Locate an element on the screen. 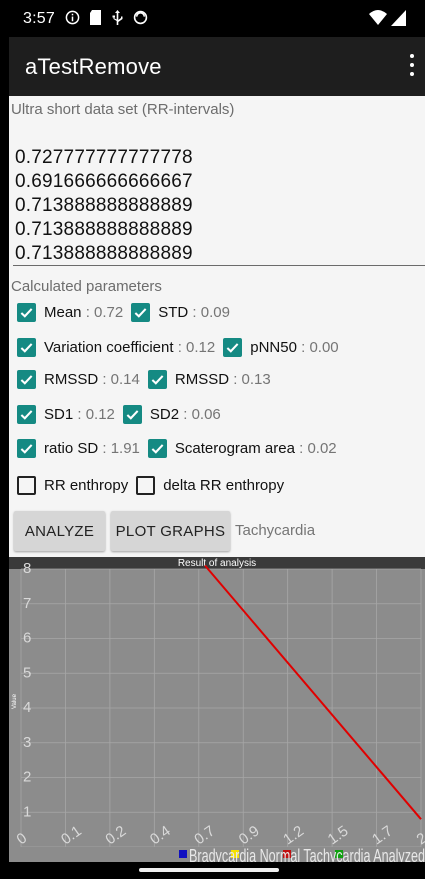  rr-value-line: 0.727777777777778 is located at coordinates (104, 157).